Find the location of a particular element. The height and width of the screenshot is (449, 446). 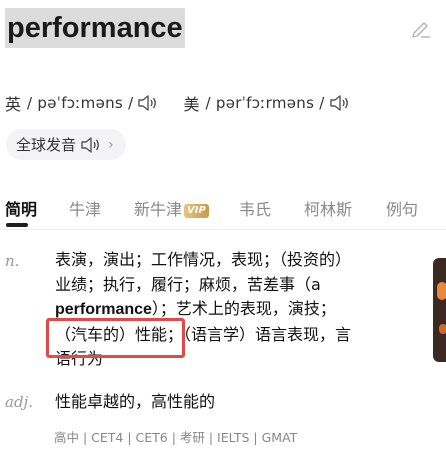

tab-oxford: 牛津 is located at coordinates (85, 208).